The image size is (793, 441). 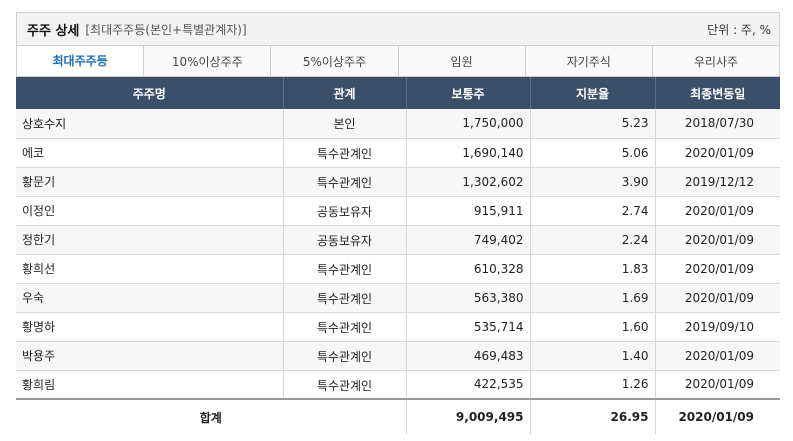 I want to click on tab-bar: 최대주주등 10%이상주주 5%이상주주 임원 자기주식 우리사주, so click(x=398, y=61).